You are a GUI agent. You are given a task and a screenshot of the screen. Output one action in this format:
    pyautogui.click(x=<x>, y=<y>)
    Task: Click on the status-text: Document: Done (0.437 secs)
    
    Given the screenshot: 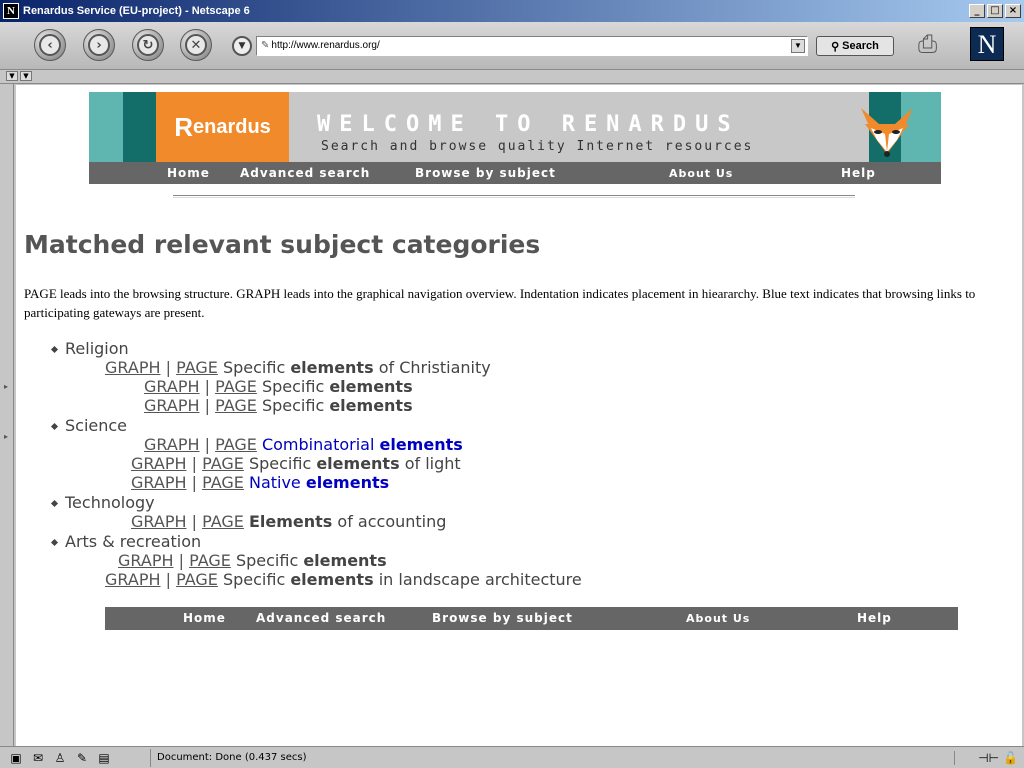 What is the action you would take?
    pyautogui.click(x=552, y=757)
    